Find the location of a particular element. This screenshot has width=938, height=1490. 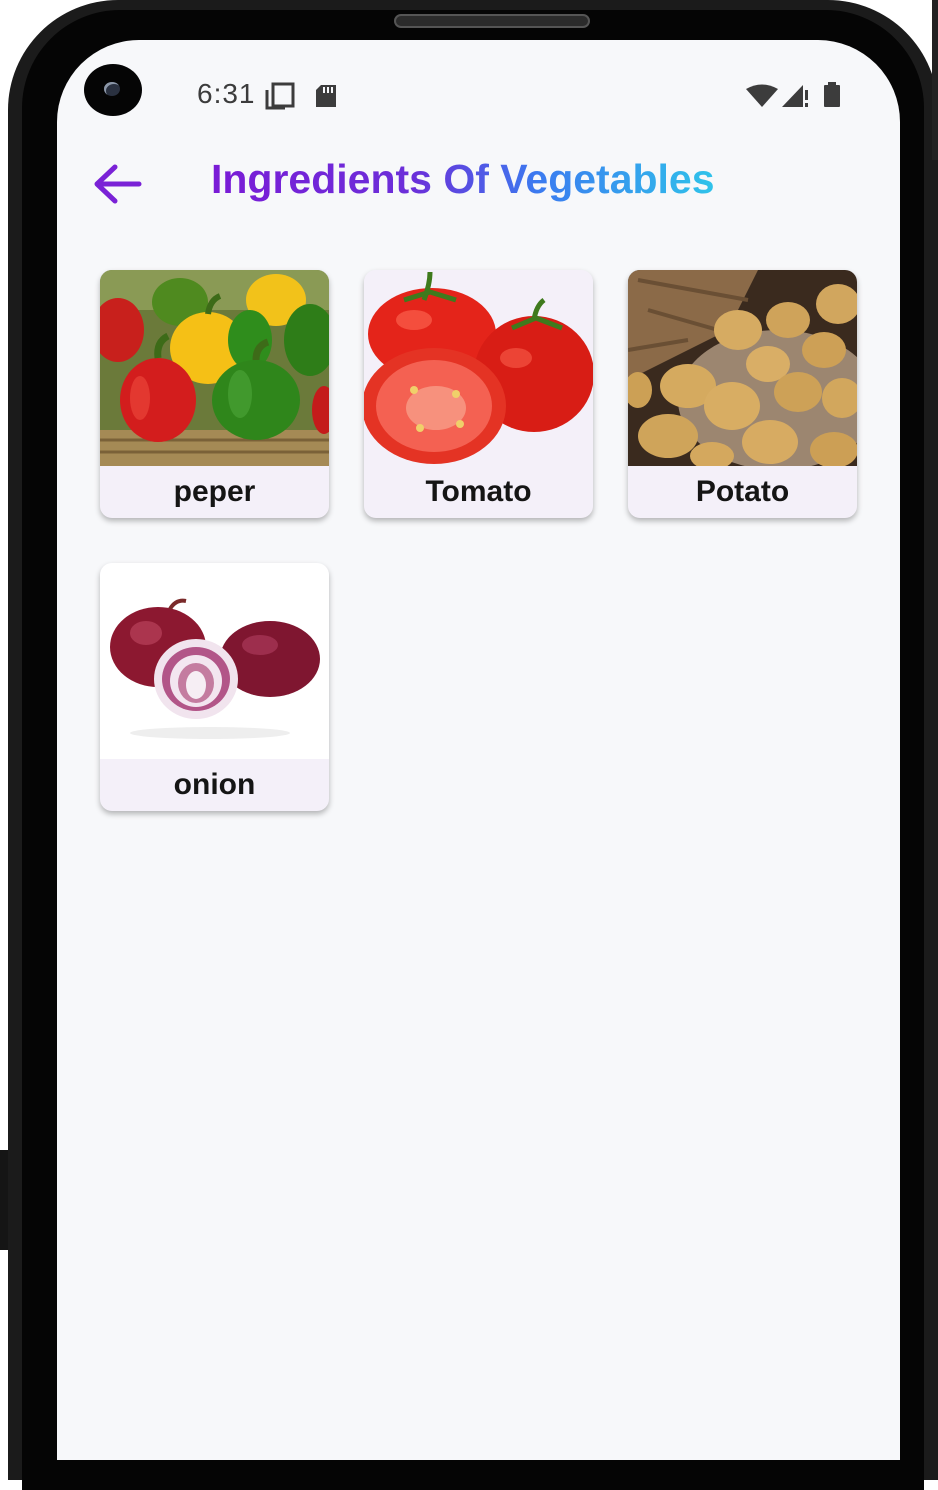

status-time: 6:31 is located at coordinates (226, 93).